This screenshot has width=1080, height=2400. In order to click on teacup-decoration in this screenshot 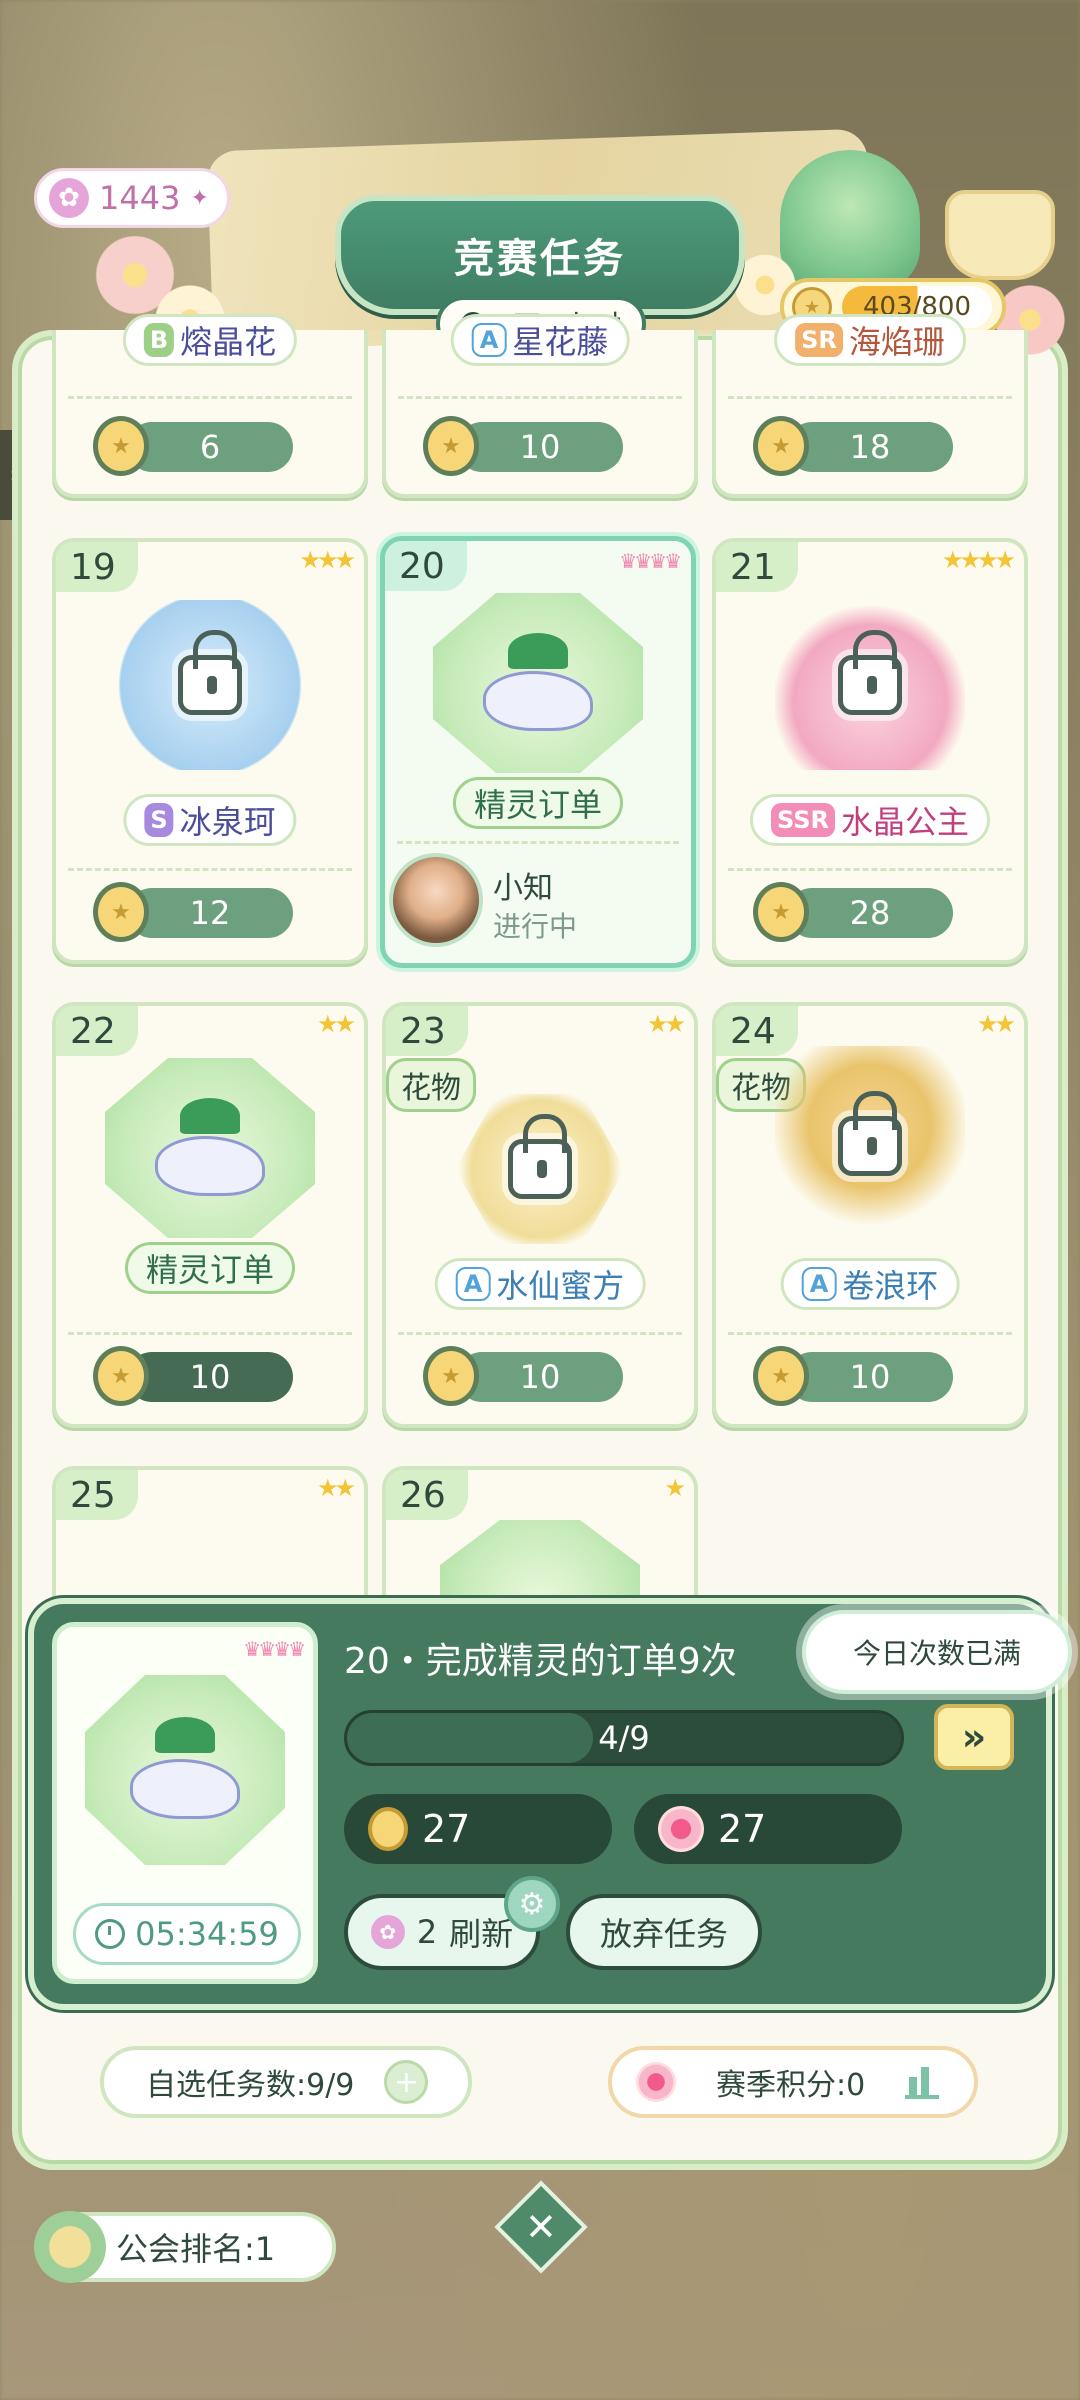, I will do `click(1000, 235)`.